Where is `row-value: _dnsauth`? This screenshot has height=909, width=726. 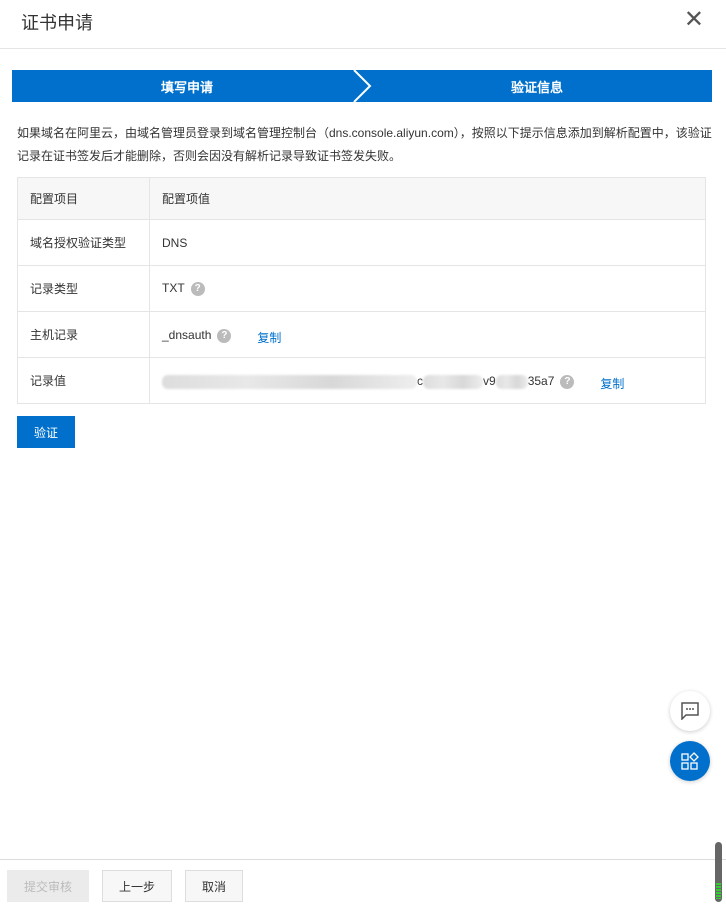 row-value: _dnsauth is located at coordinates (187, 335).